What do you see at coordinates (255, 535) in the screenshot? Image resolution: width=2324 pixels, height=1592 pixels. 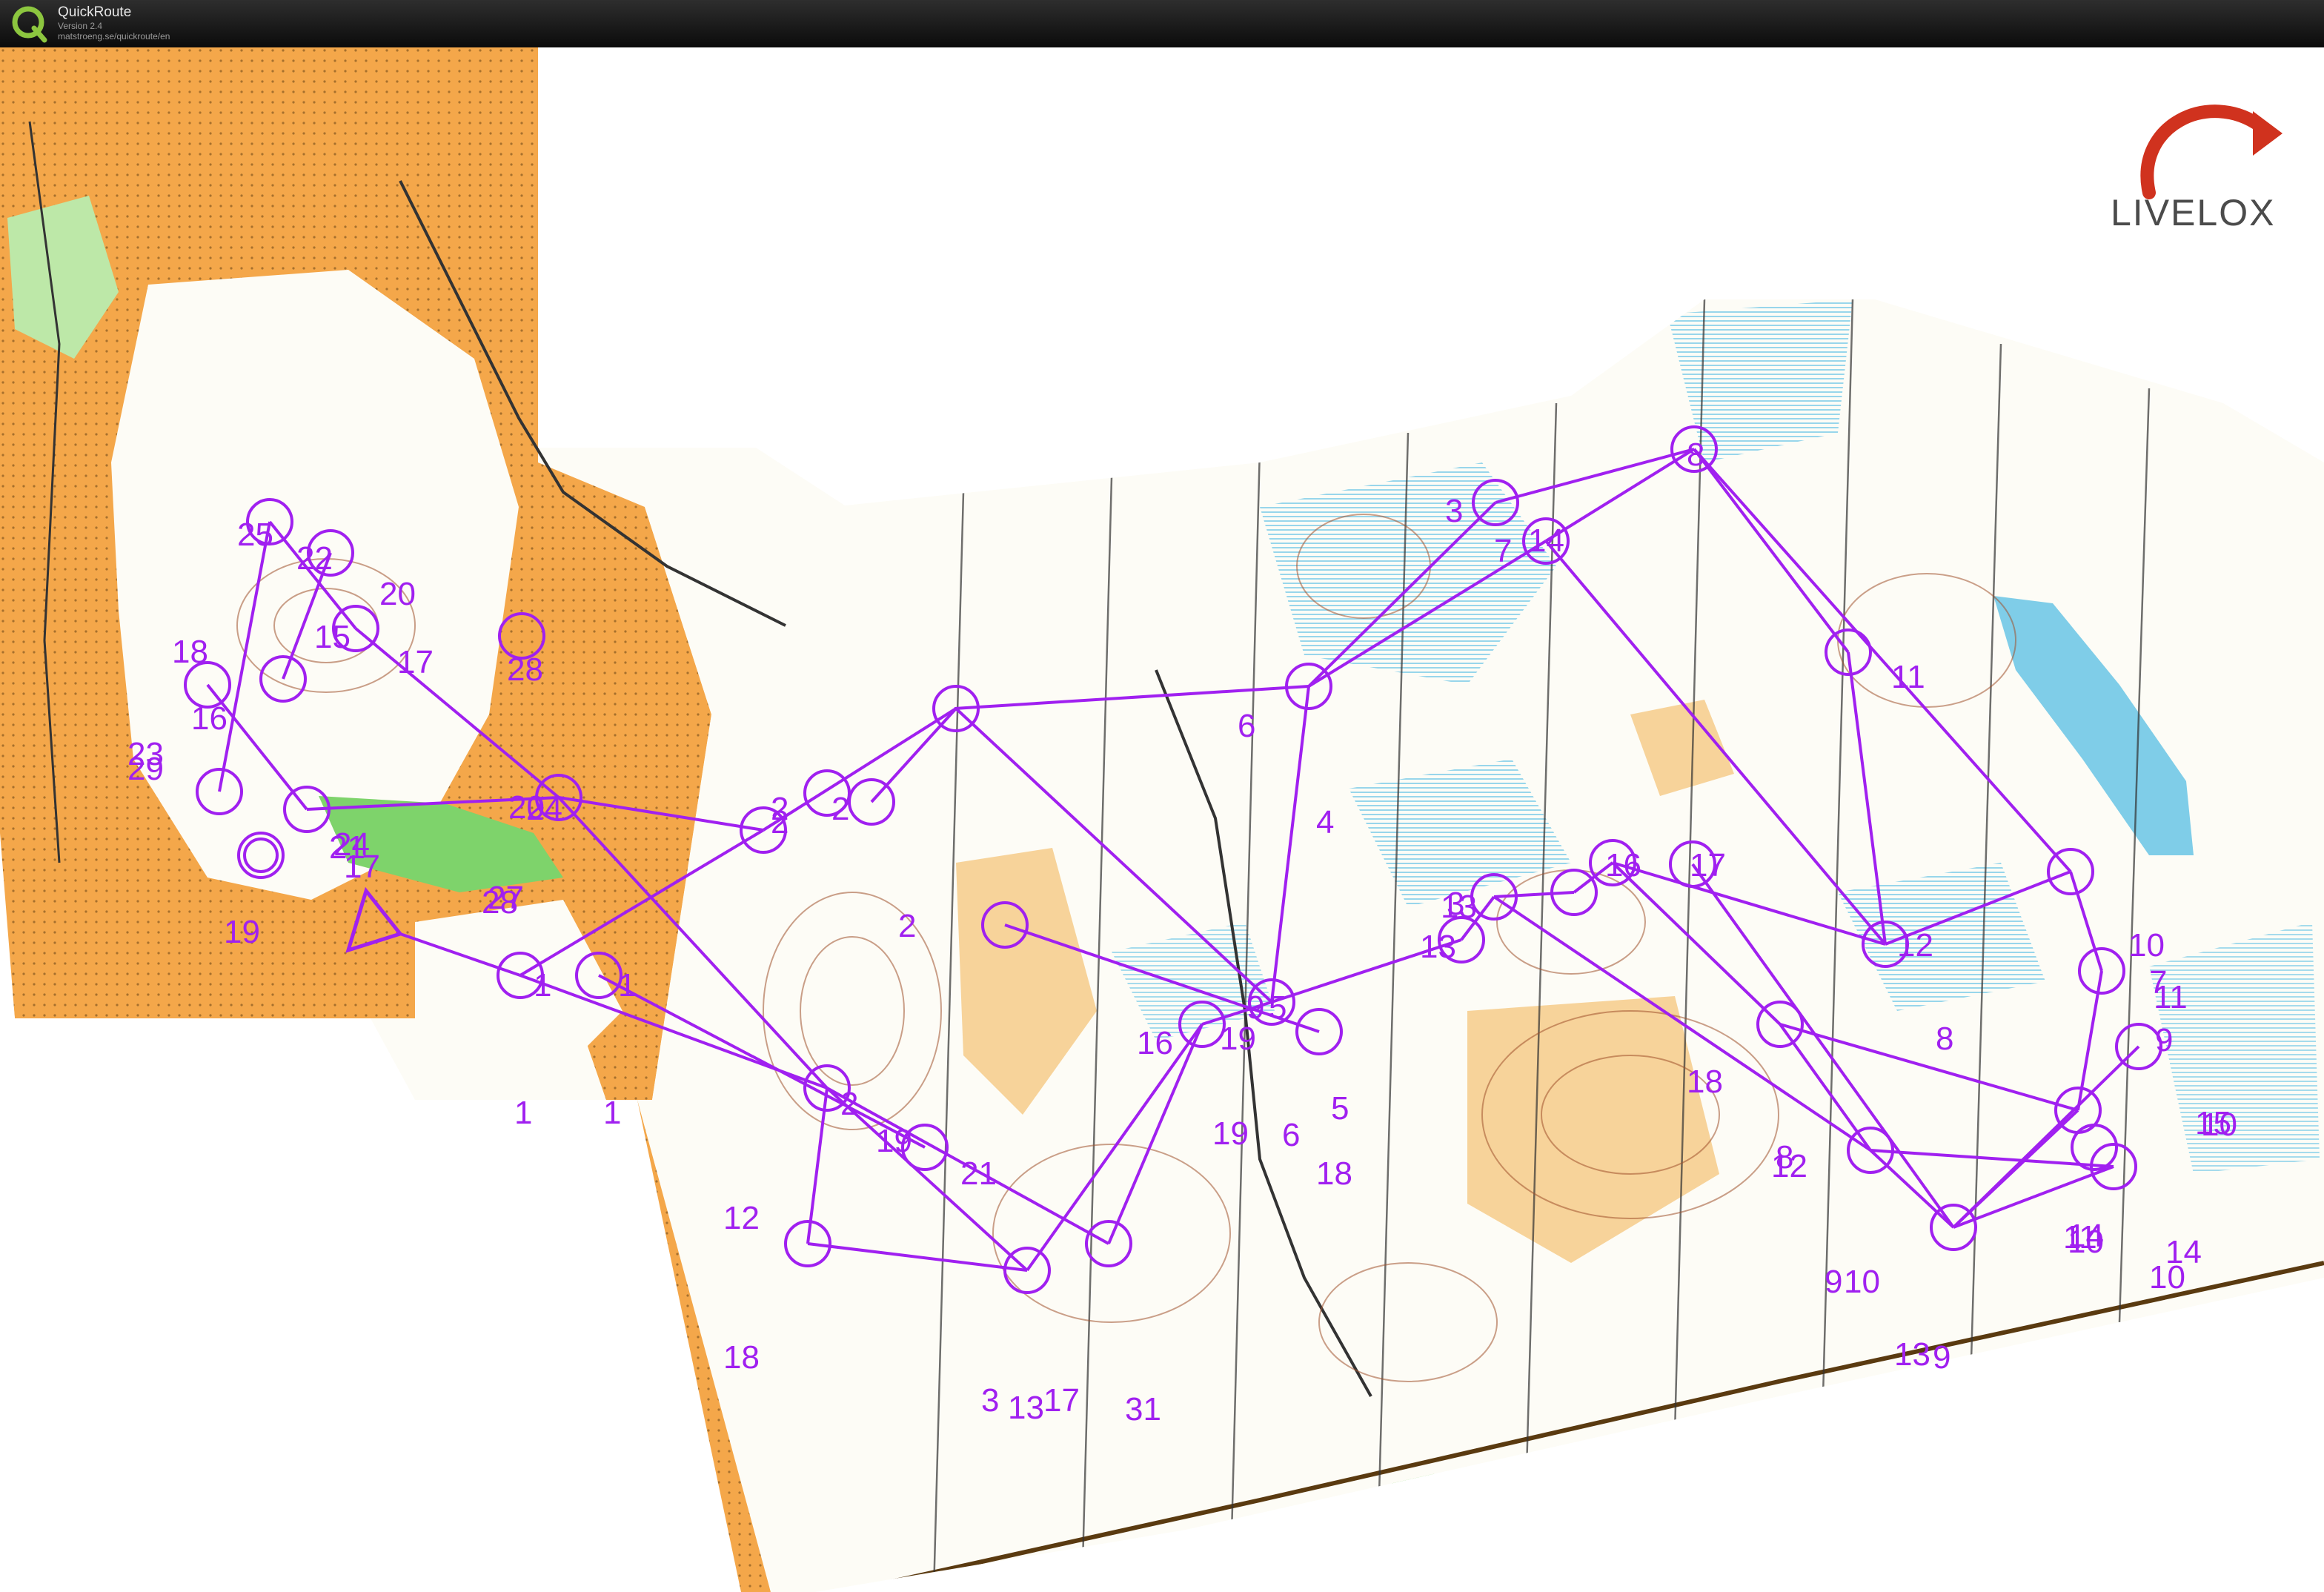 I see `control-number-label: 25` at bounding box center [255, 535].